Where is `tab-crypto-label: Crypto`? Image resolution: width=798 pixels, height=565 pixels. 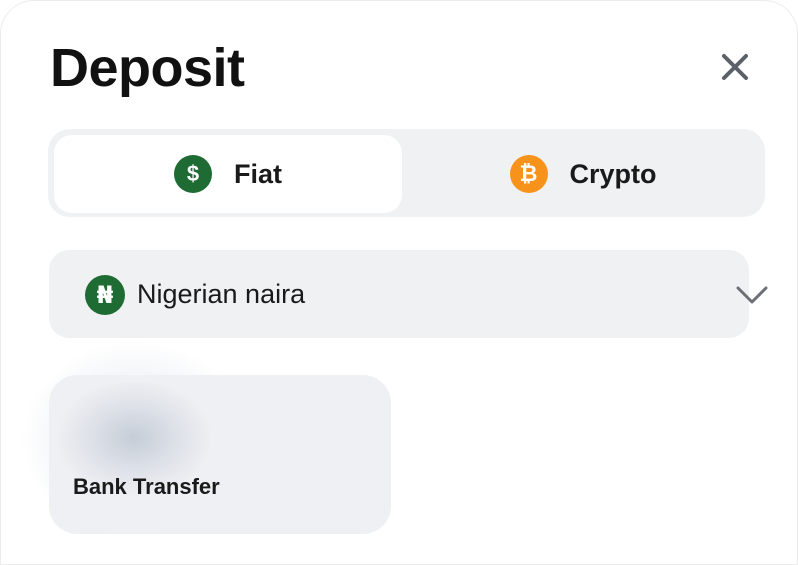
tab-crypto-label: Crypto is located at coordinates (613, 173).